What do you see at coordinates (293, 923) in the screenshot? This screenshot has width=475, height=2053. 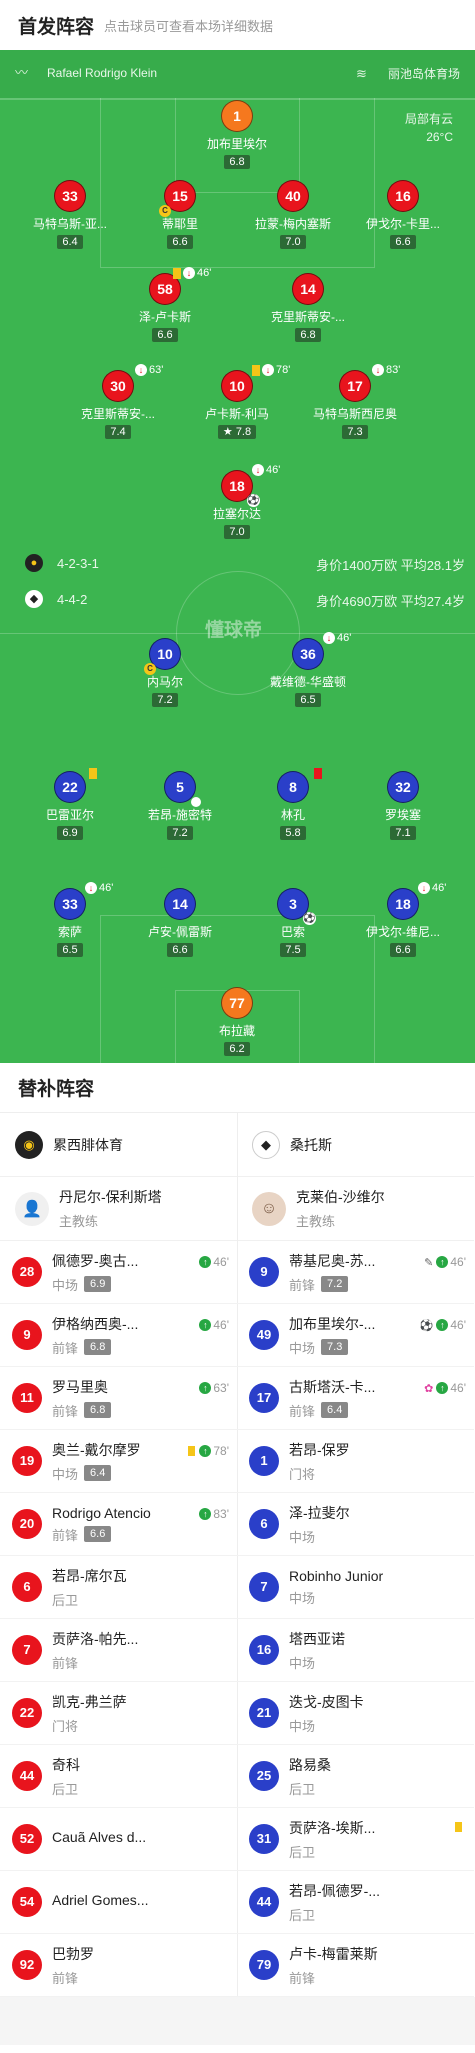 I see `player-away-3: 3 ⚽ 巴索 7.5` at bounding box center [293, 923].